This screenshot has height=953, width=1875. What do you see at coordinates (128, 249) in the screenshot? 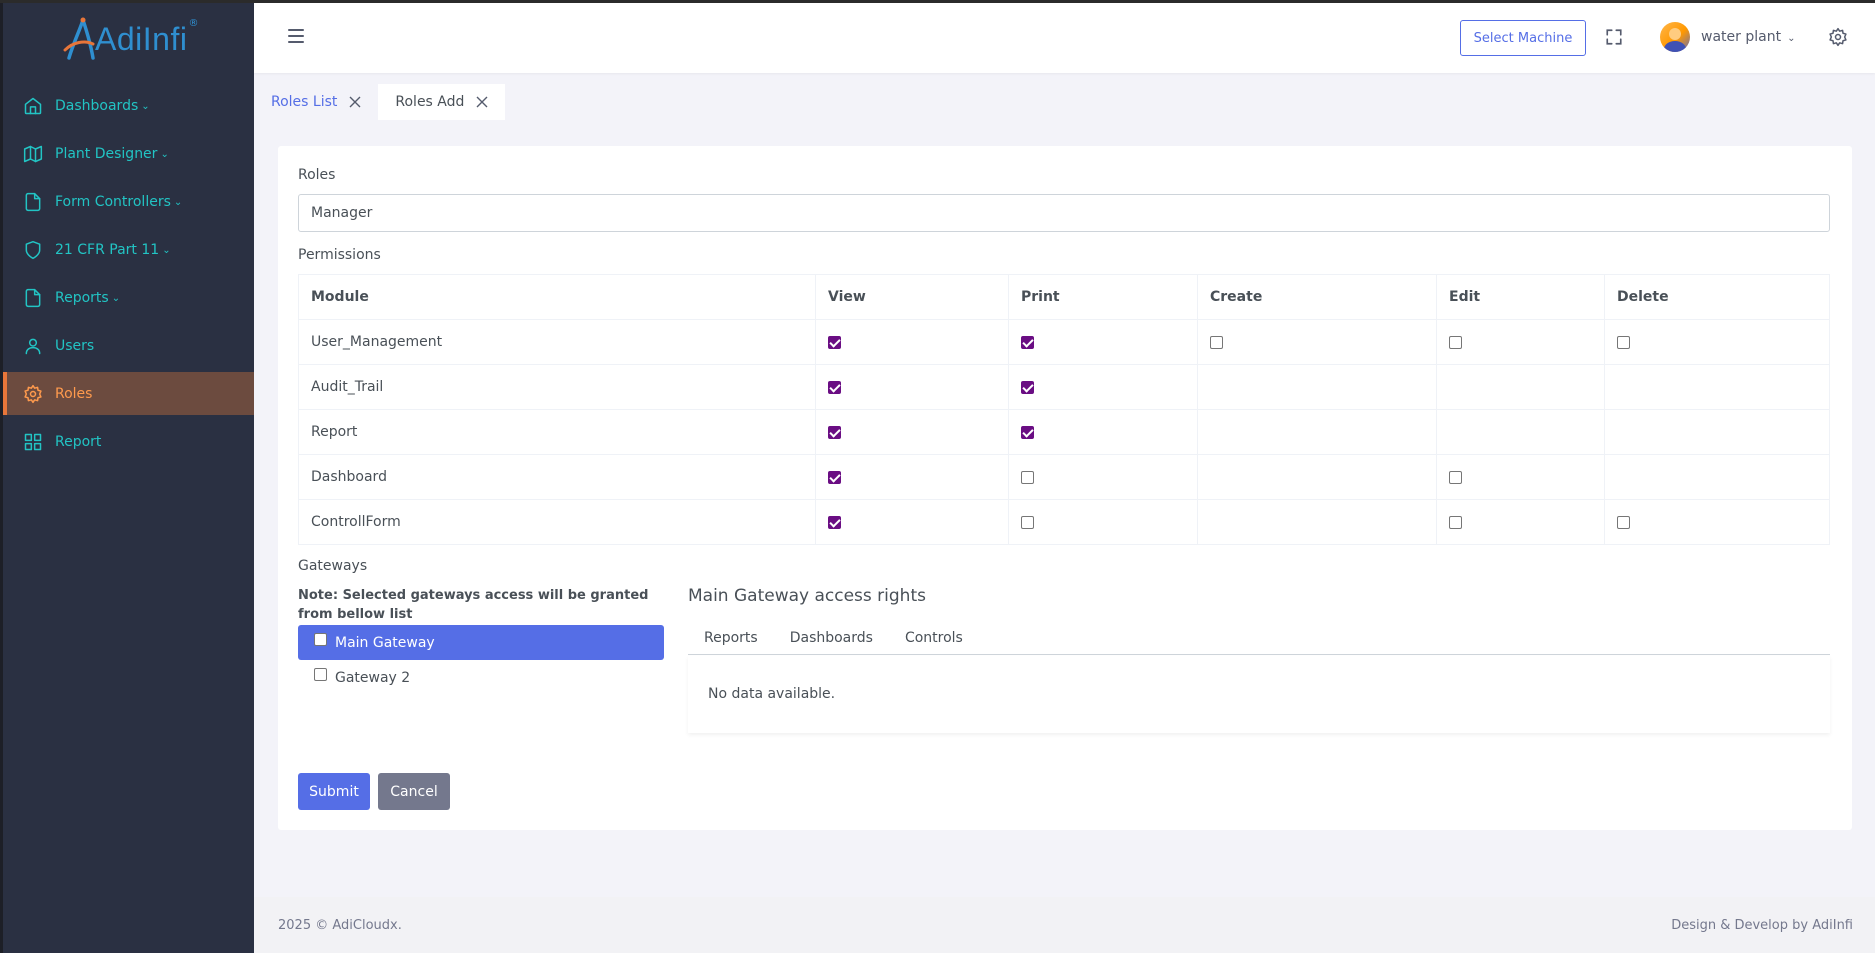
I see `sidebar-item-21-cfr-part-11: 21 CFR Part 11 ⌄` at bounding box center [128, 249].